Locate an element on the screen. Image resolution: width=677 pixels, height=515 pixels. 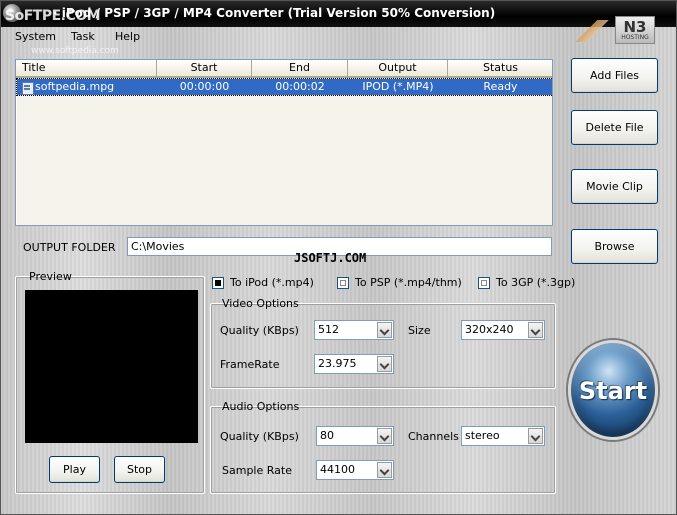
softpedia-url-watermark: www.softpedia.com is located at coordinates (75, 51).